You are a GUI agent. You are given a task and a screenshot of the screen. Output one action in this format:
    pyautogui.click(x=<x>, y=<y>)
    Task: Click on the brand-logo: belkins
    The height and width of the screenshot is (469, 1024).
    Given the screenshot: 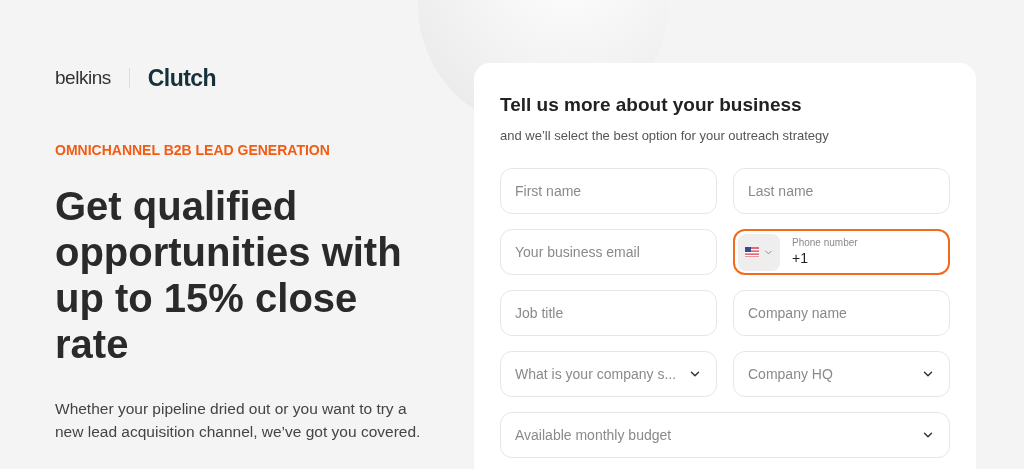 What is the action you would take?
    pyautogui.click(x=83, y=77)
    